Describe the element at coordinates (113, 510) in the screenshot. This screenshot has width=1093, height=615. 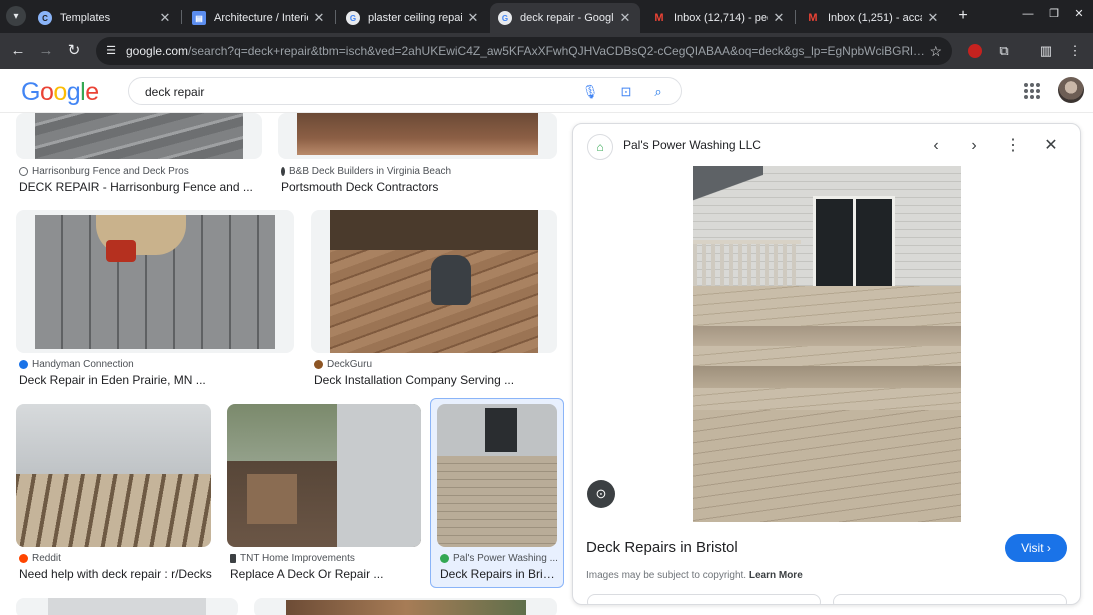
I see `deck-frame-image` at that location.